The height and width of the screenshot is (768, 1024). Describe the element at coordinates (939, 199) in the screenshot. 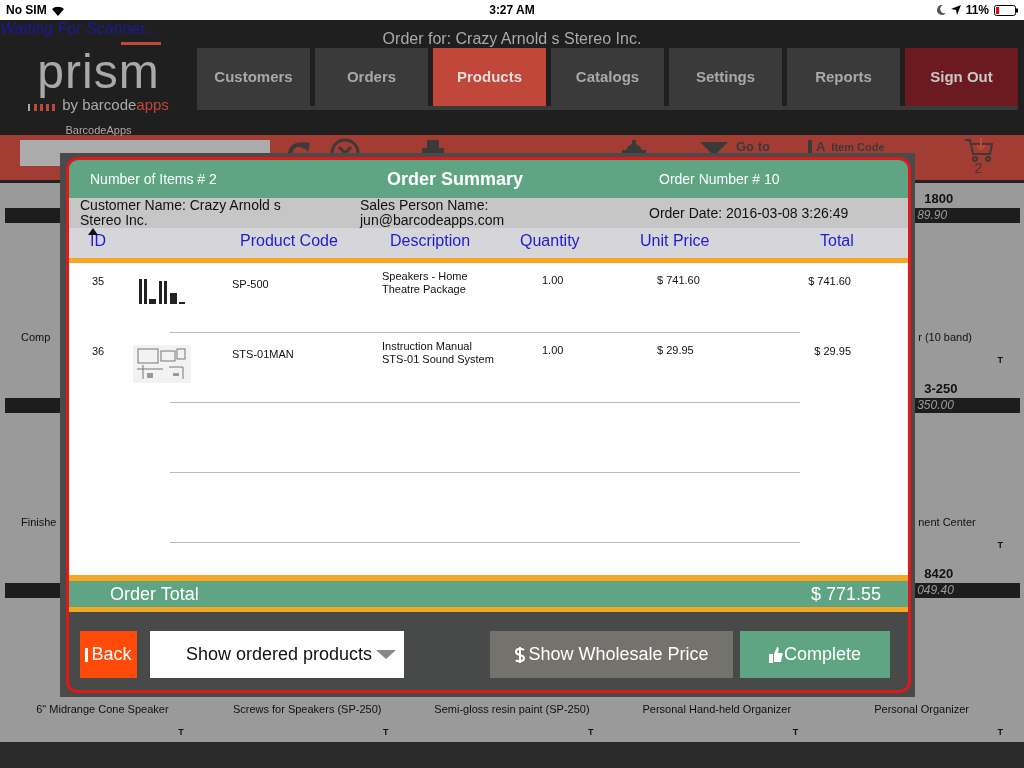

I see `product-code: 1800` at that location.